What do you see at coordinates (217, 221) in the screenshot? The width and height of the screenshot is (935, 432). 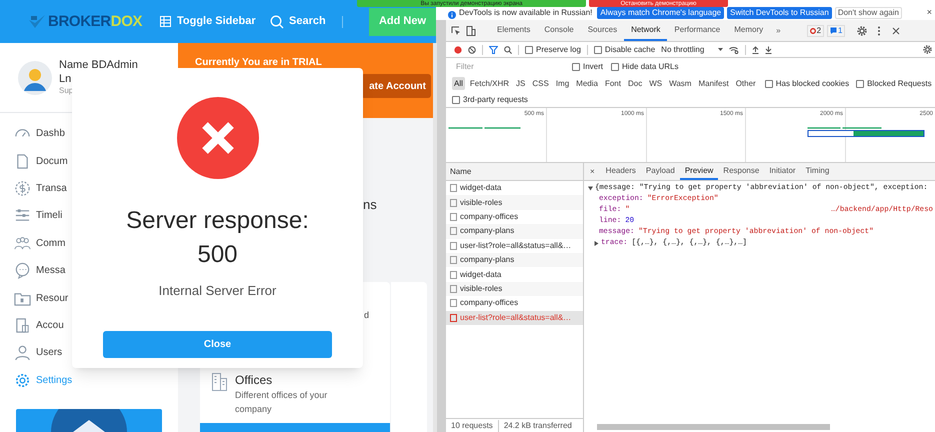 I see `dialog-title: Server response:` at bounding box center [217, 221].